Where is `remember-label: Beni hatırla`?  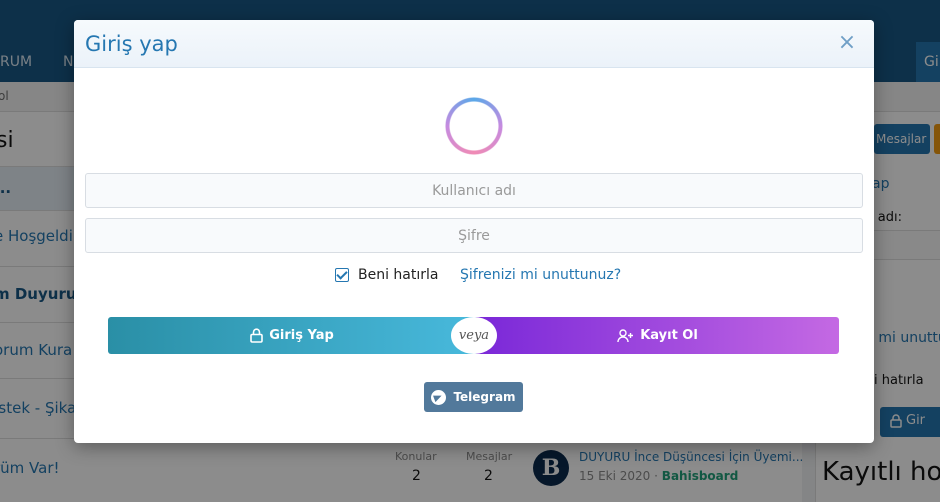 remember-label: Beni hatırla is located at coordinates (398, 275).